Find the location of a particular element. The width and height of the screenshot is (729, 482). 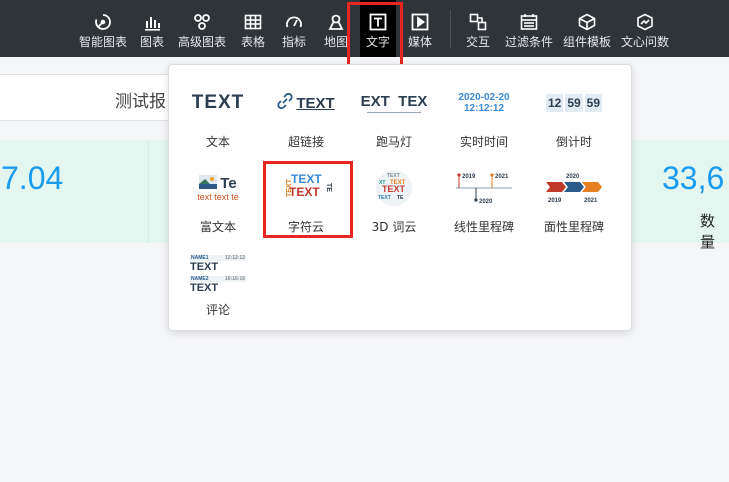

rich-text-preview: Te is located at coordinates (228, 183).